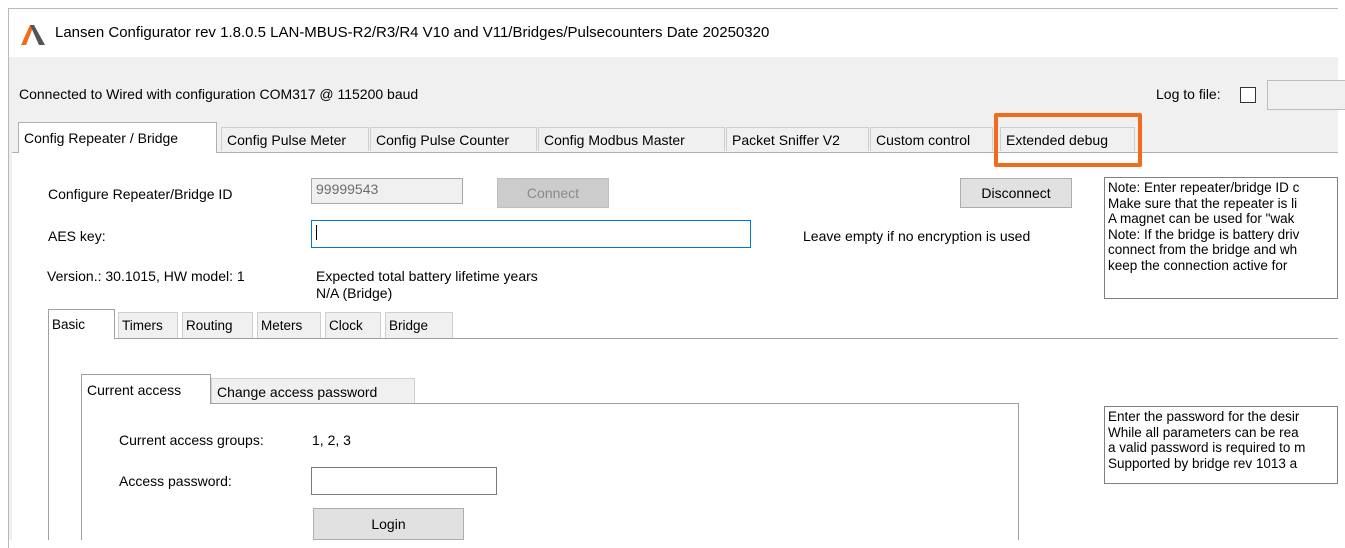 Image resolution: width=1345 pixels, height=548 pixels. Describe the element at coordinates (146, 389) in the screenshot. I see `tab-current-access: Current access` at that location.